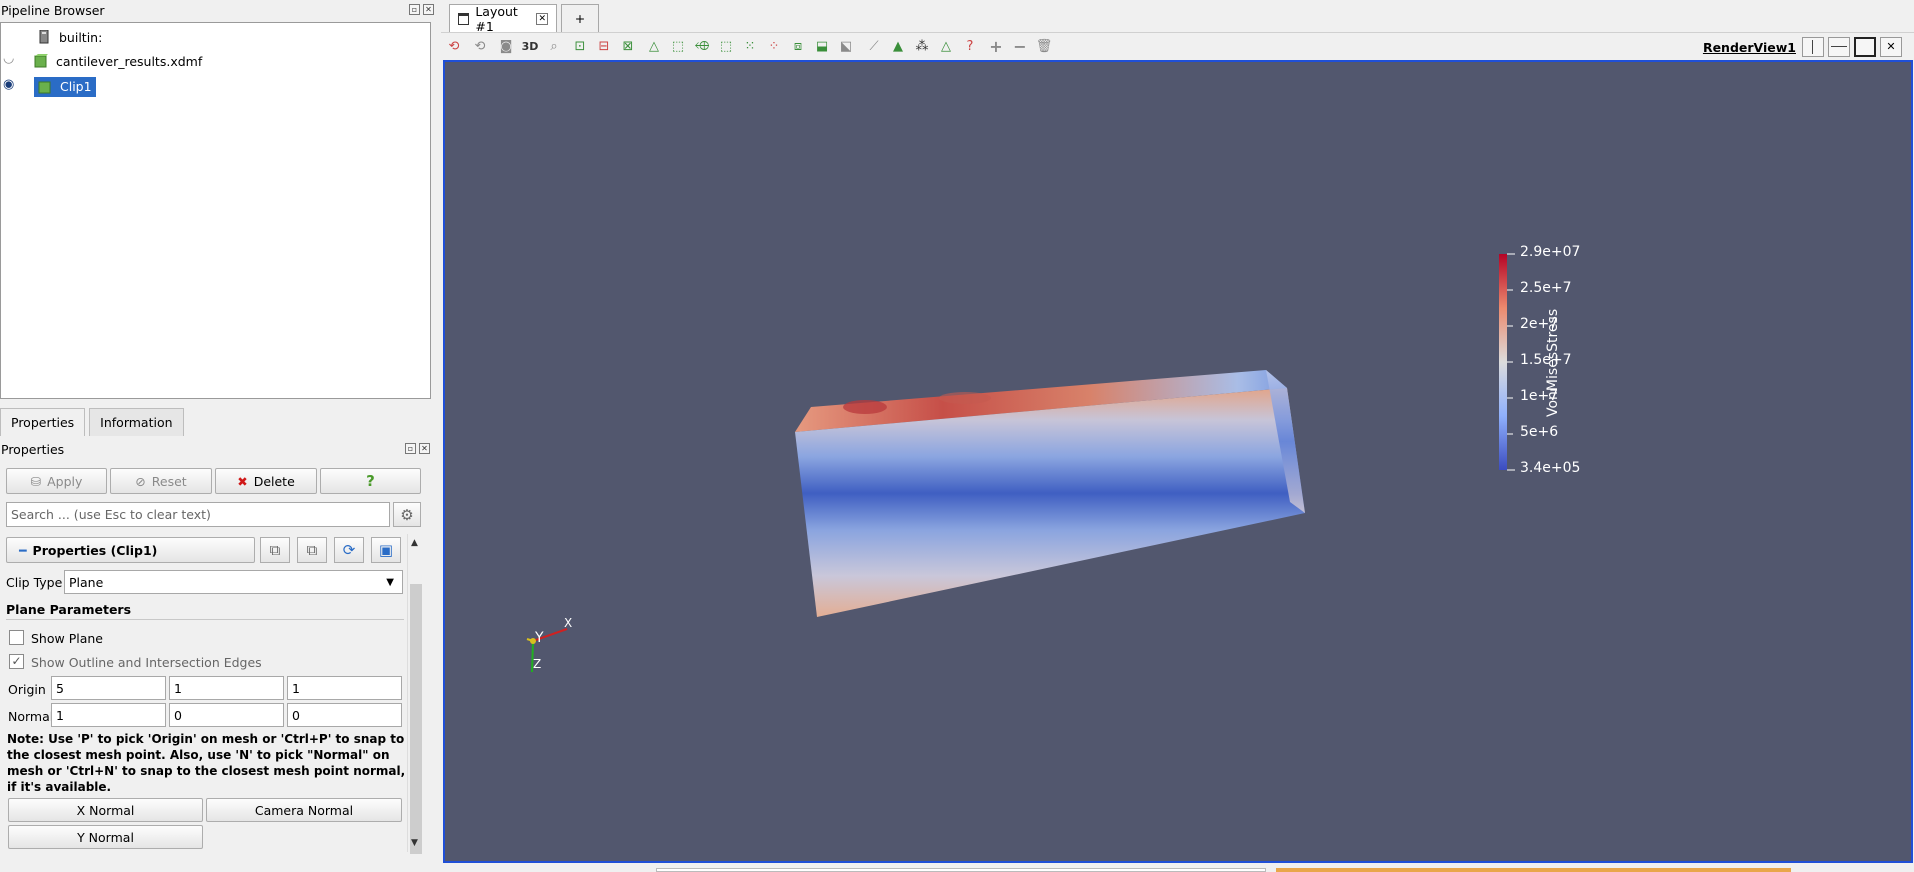 This screenshot has width=1914, height=872. I want to click on normal-z-field: 0, so click(344, 715).